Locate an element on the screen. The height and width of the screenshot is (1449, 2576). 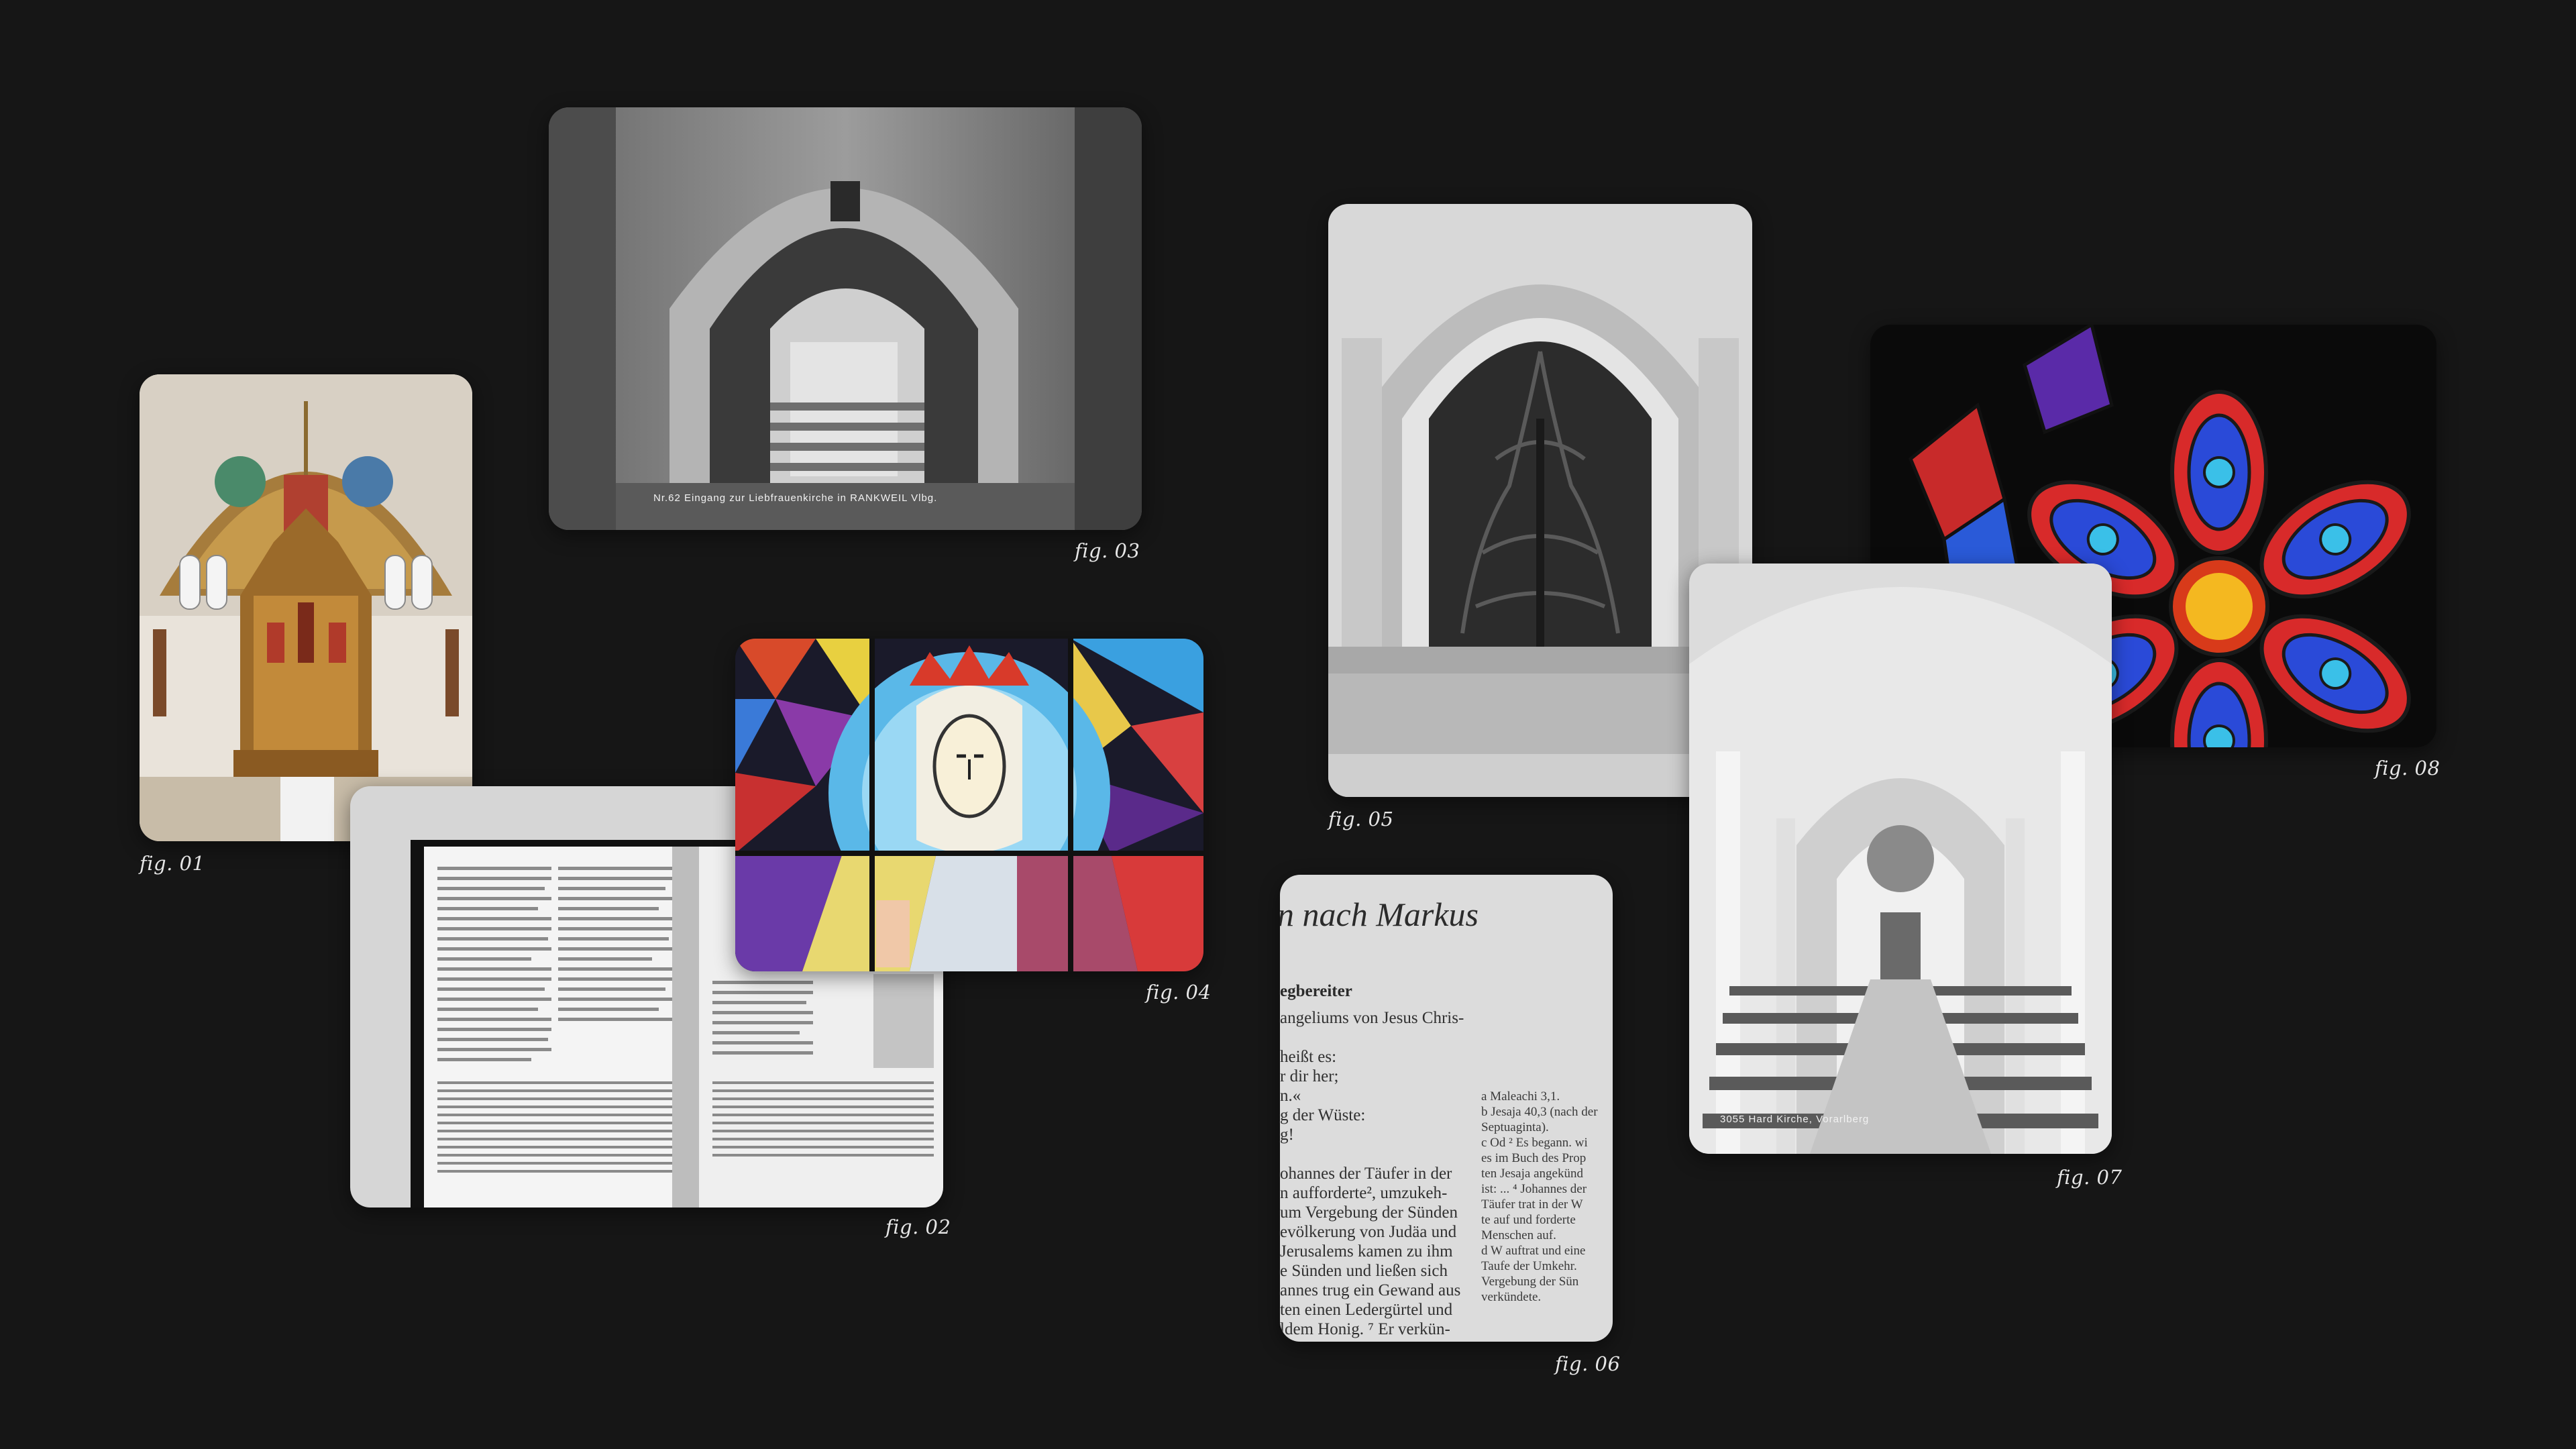
fig-06-line: g! is located at coordinates (1287, 1135).